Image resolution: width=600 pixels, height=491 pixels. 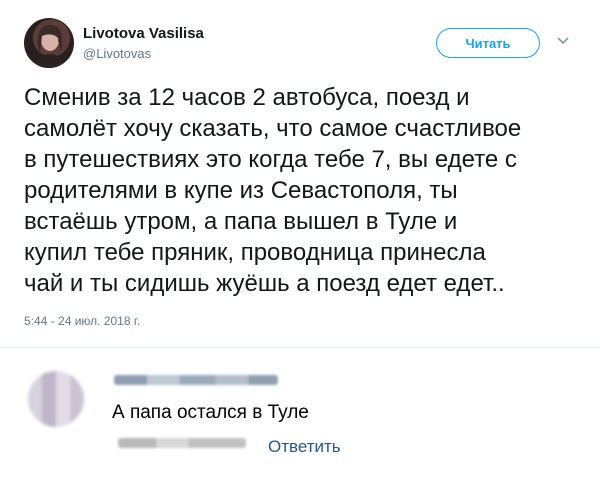 What do you see at coordinates (210, 412) in the screenshot?
I see `comment-text: А папа остался в Туле` at bounding box center [210, 412].